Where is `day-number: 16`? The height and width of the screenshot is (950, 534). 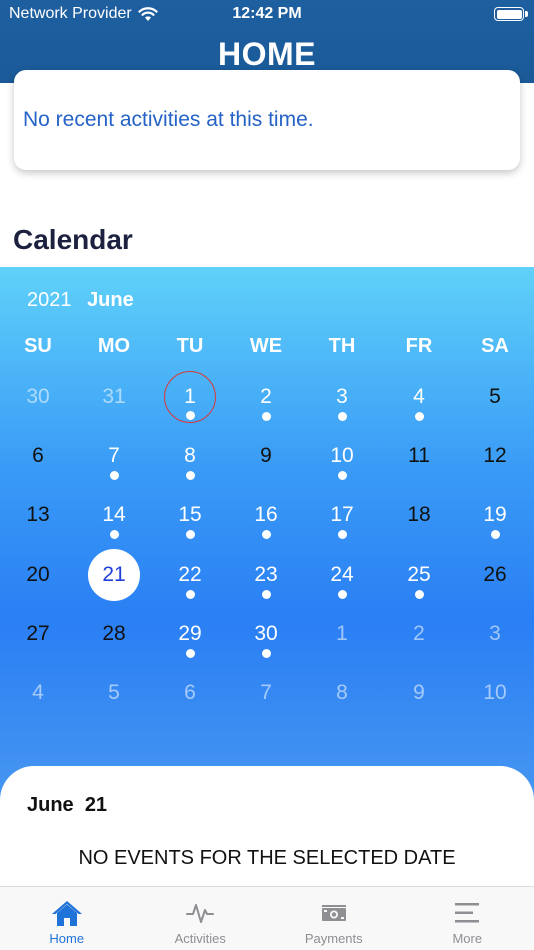 day-number: 16 is located at coordinates (266, 514).